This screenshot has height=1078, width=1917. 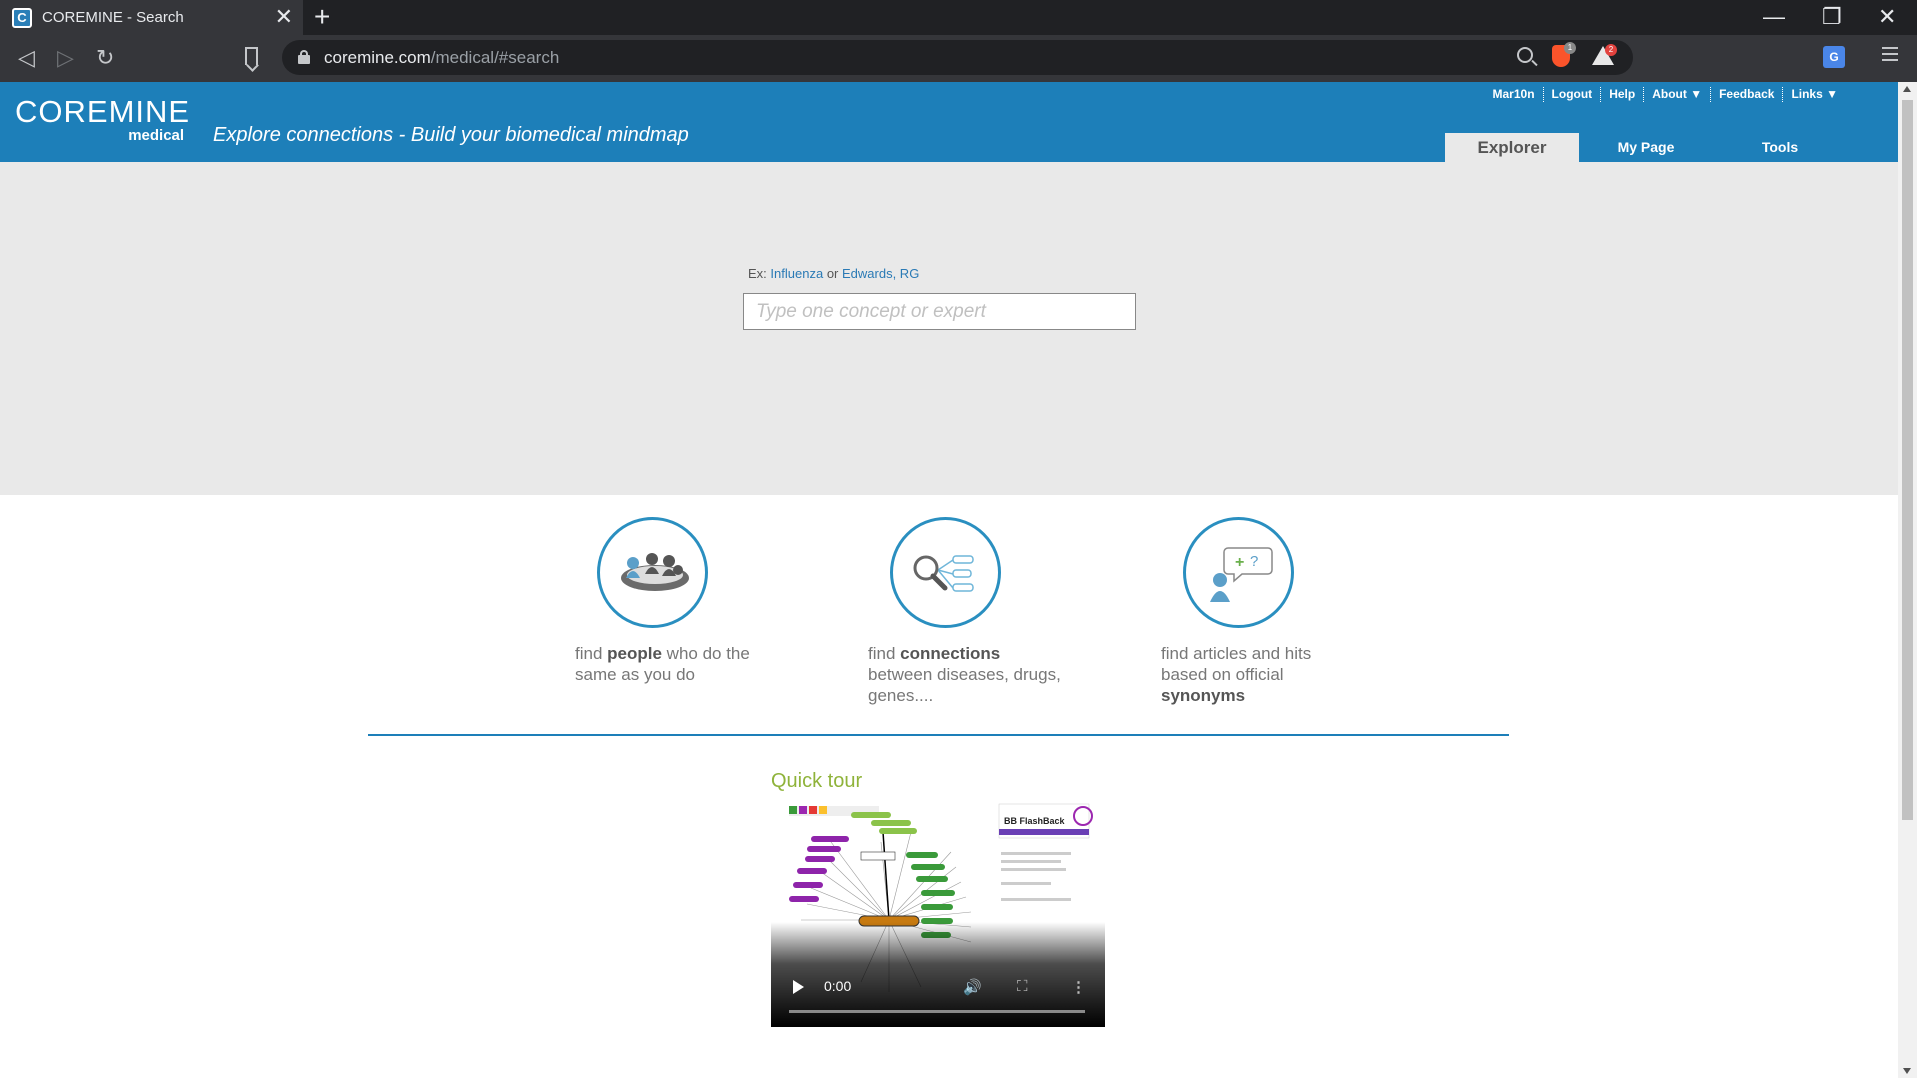 What do you see at coordinates (796, 273) in the screenshot?
I see `example-link-influenza: Influenza` at bounding box center [796, 273].